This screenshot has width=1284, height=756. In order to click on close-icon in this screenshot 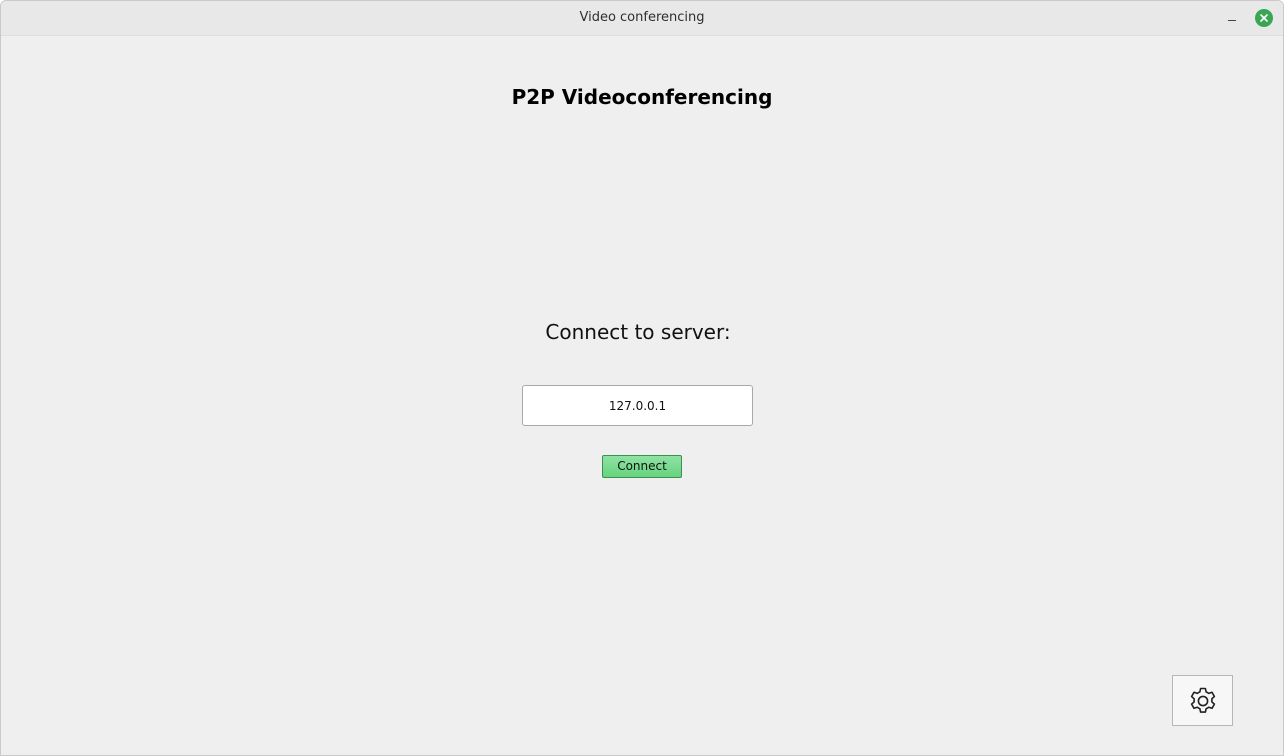, I will do `click(1264, 18)`.